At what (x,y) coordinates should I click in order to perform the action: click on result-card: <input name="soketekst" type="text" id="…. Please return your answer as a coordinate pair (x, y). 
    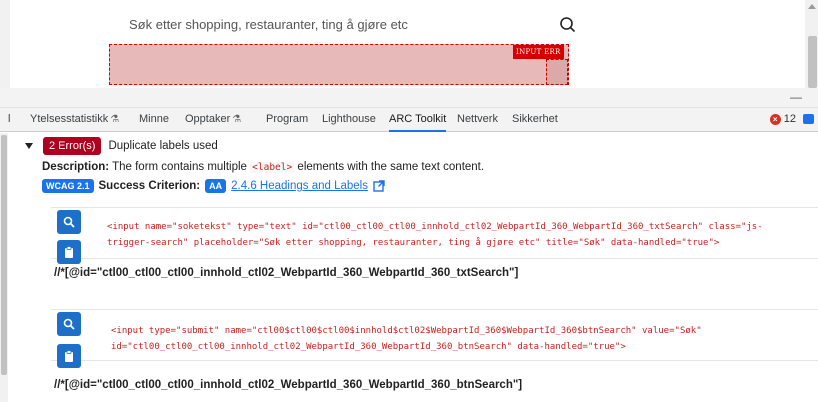
    Looking at the image, I should click on (434, 235).